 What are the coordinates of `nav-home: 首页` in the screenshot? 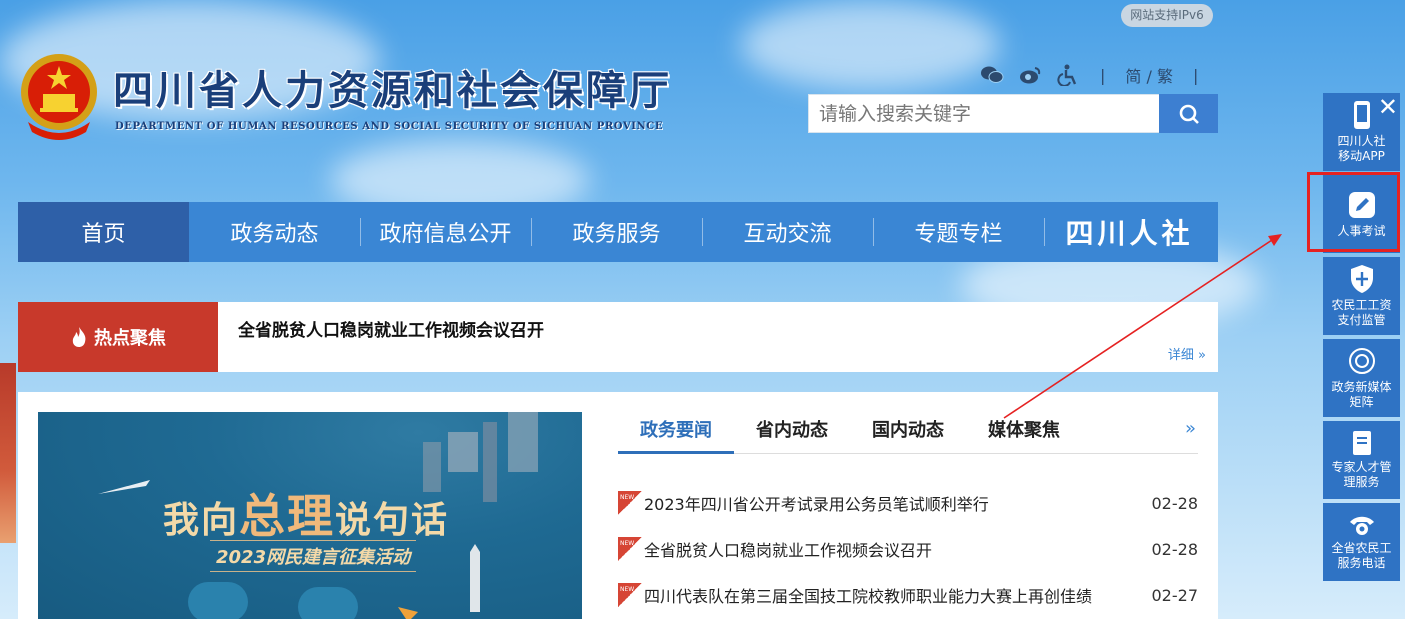 It's located at (103, 232).